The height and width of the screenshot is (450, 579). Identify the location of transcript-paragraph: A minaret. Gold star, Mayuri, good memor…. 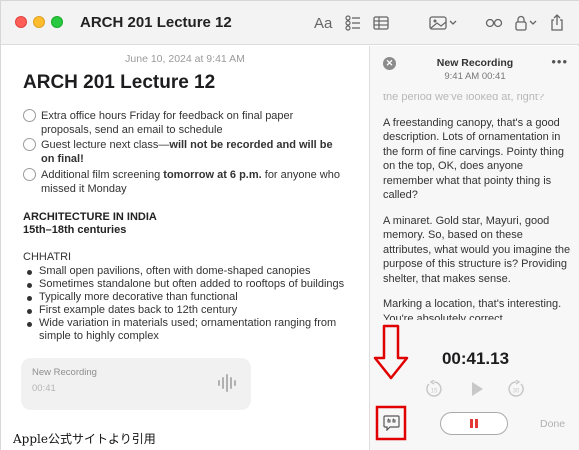
(477, 249).